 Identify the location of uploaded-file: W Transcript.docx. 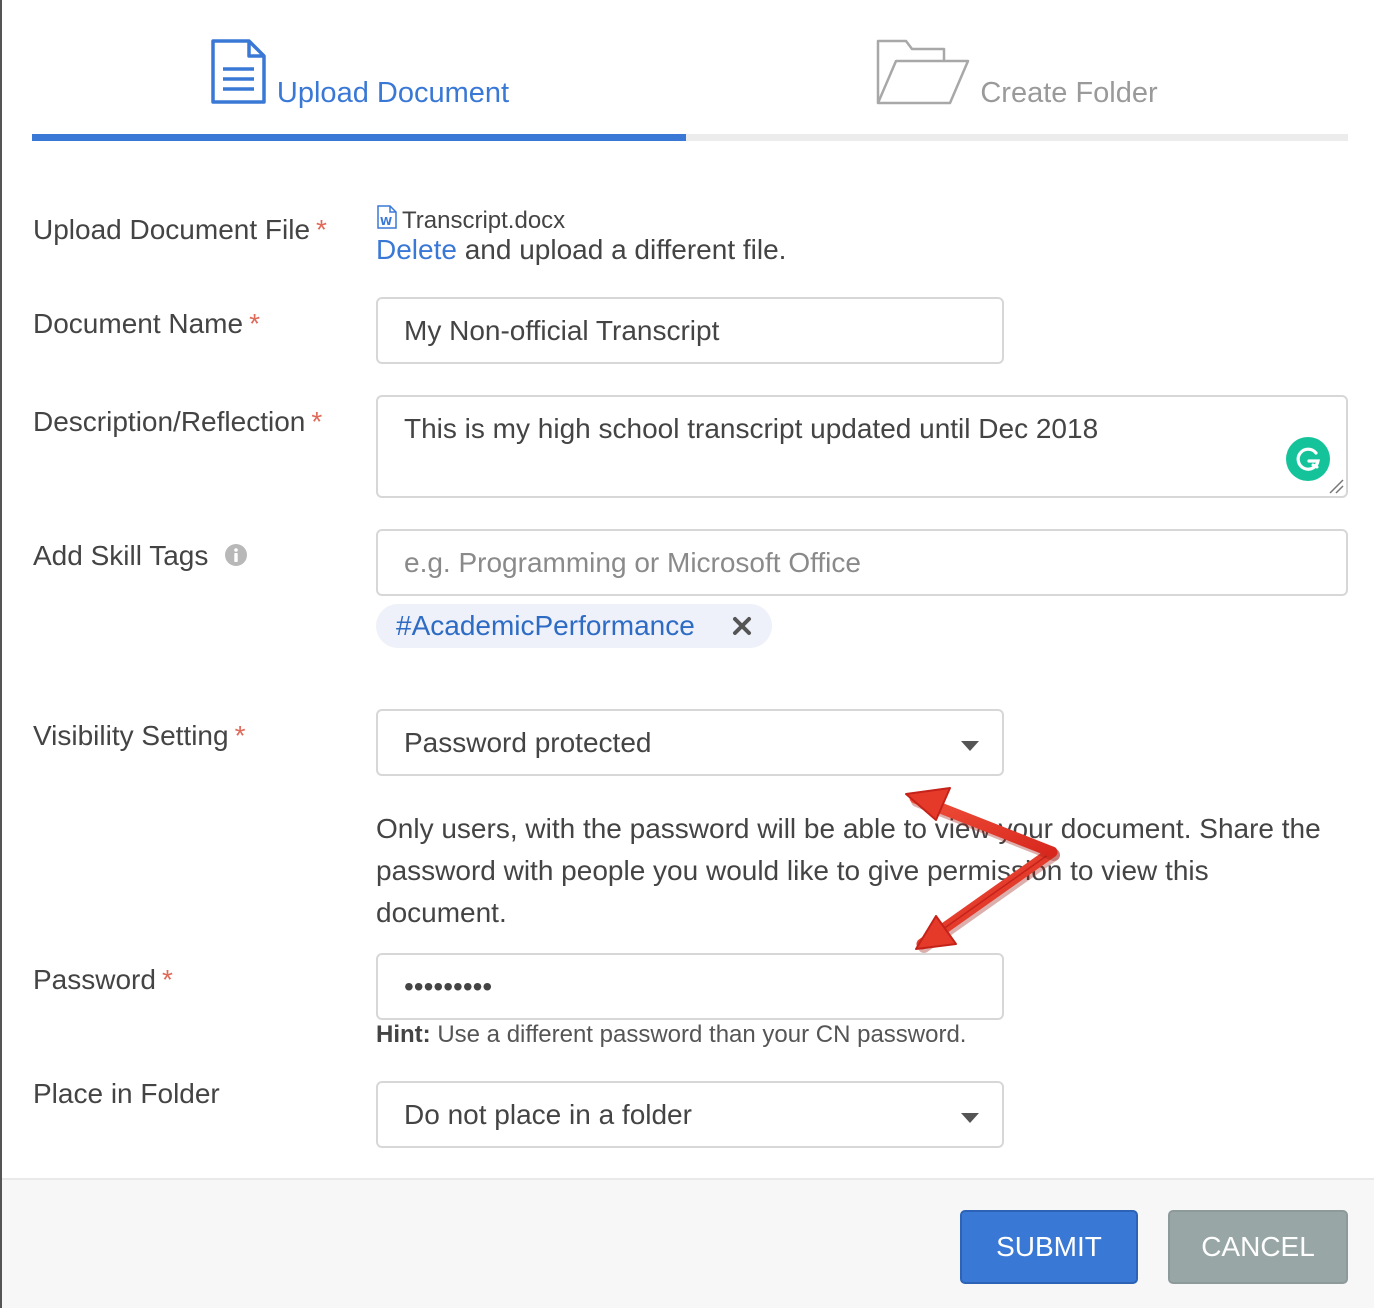
(470, 220).